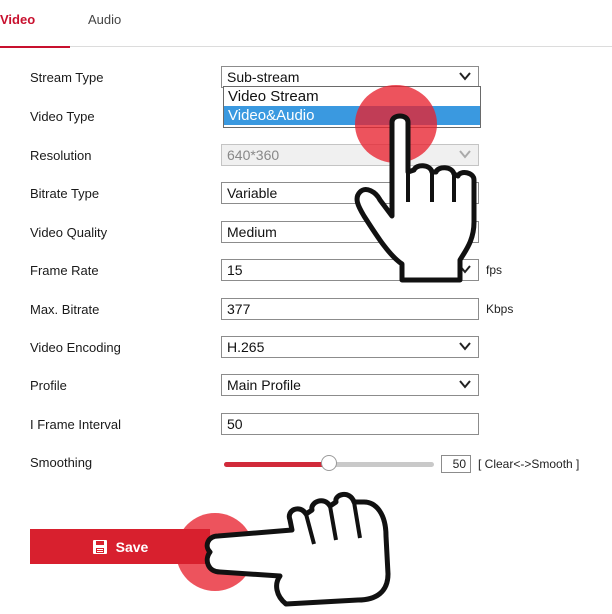 The image size is (612, 614). What do you see at coordinates (253, 155) in the screenshot?
I see `resolution-value: 640*360` at bounding box center [253, 155].